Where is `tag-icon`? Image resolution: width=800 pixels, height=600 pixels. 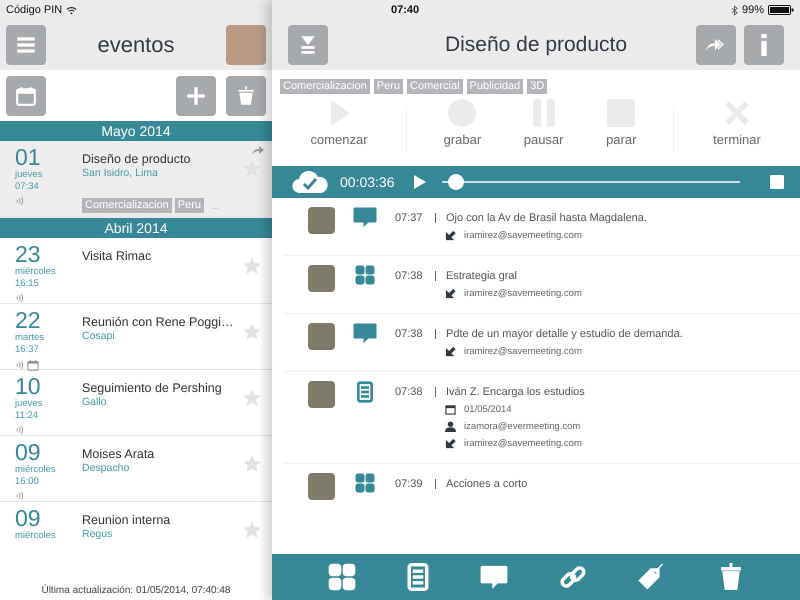 tag-icon is located at coordinates (652, 577).